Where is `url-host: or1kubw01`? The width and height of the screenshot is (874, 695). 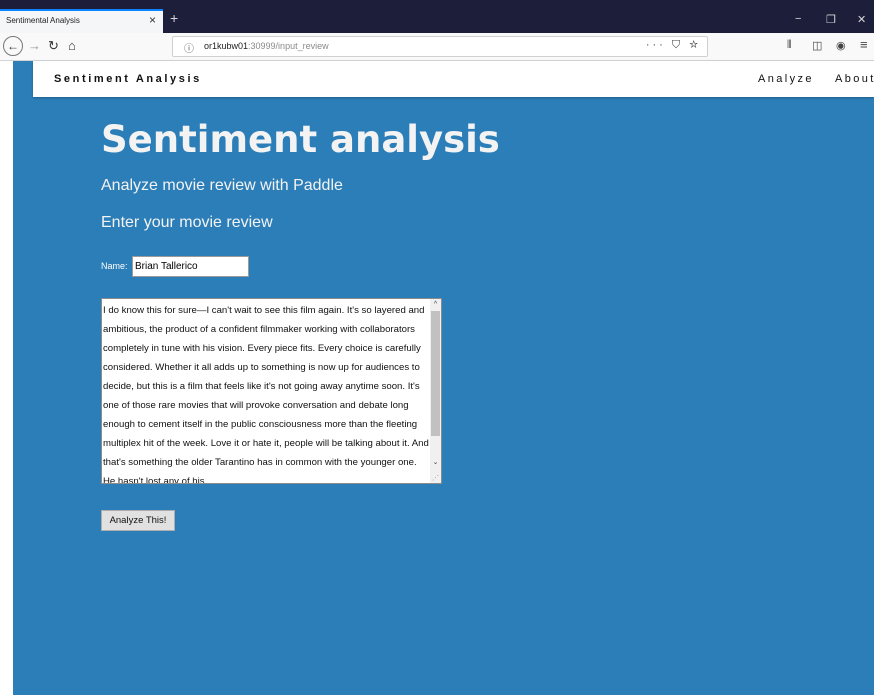
url-host: or1kubw01 is located at coordinates (226, 46).